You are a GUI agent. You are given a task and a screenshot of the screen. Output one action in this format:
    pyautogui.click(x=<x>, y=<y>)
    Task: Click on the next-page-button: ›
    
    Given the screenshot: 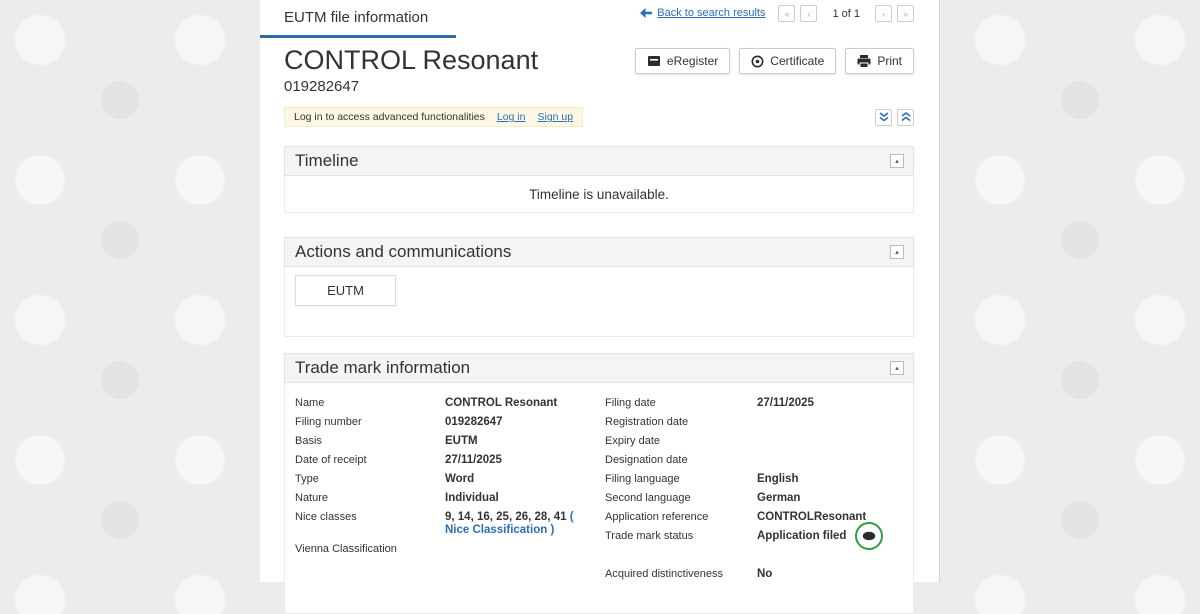 What is the action you would take?
    pyautogui.click(x=883, y=13)
    